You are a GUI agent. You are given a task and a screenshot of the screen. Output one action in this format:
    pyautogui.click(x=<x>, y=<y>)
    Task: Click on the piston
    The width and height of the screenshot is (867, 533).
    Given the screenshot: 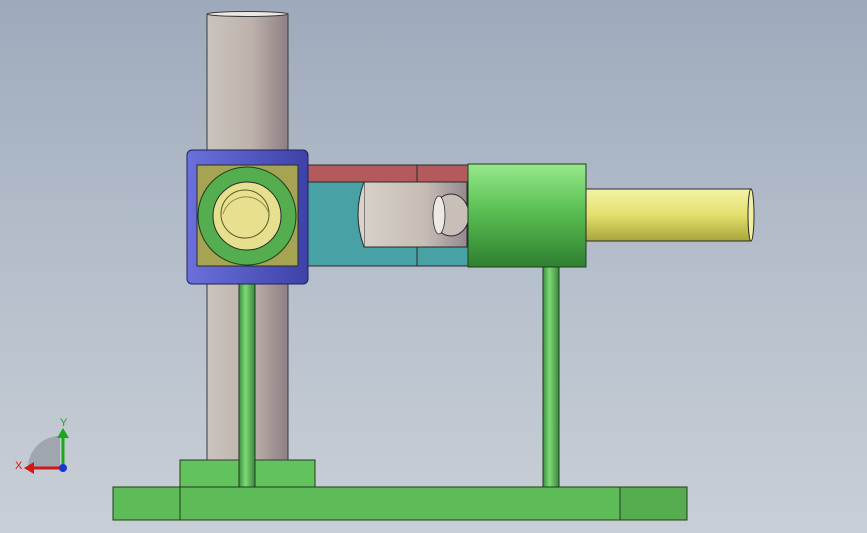 What is the action you would take?
    pyautogui.click(x=413, y=214)
    